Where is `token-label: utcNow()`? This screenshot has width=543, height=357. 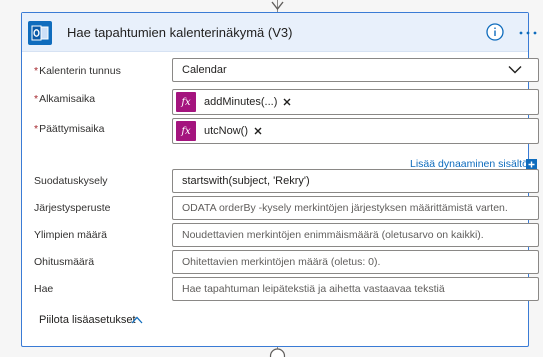 token-label: utcNow() is located at coordinates (226, 131).